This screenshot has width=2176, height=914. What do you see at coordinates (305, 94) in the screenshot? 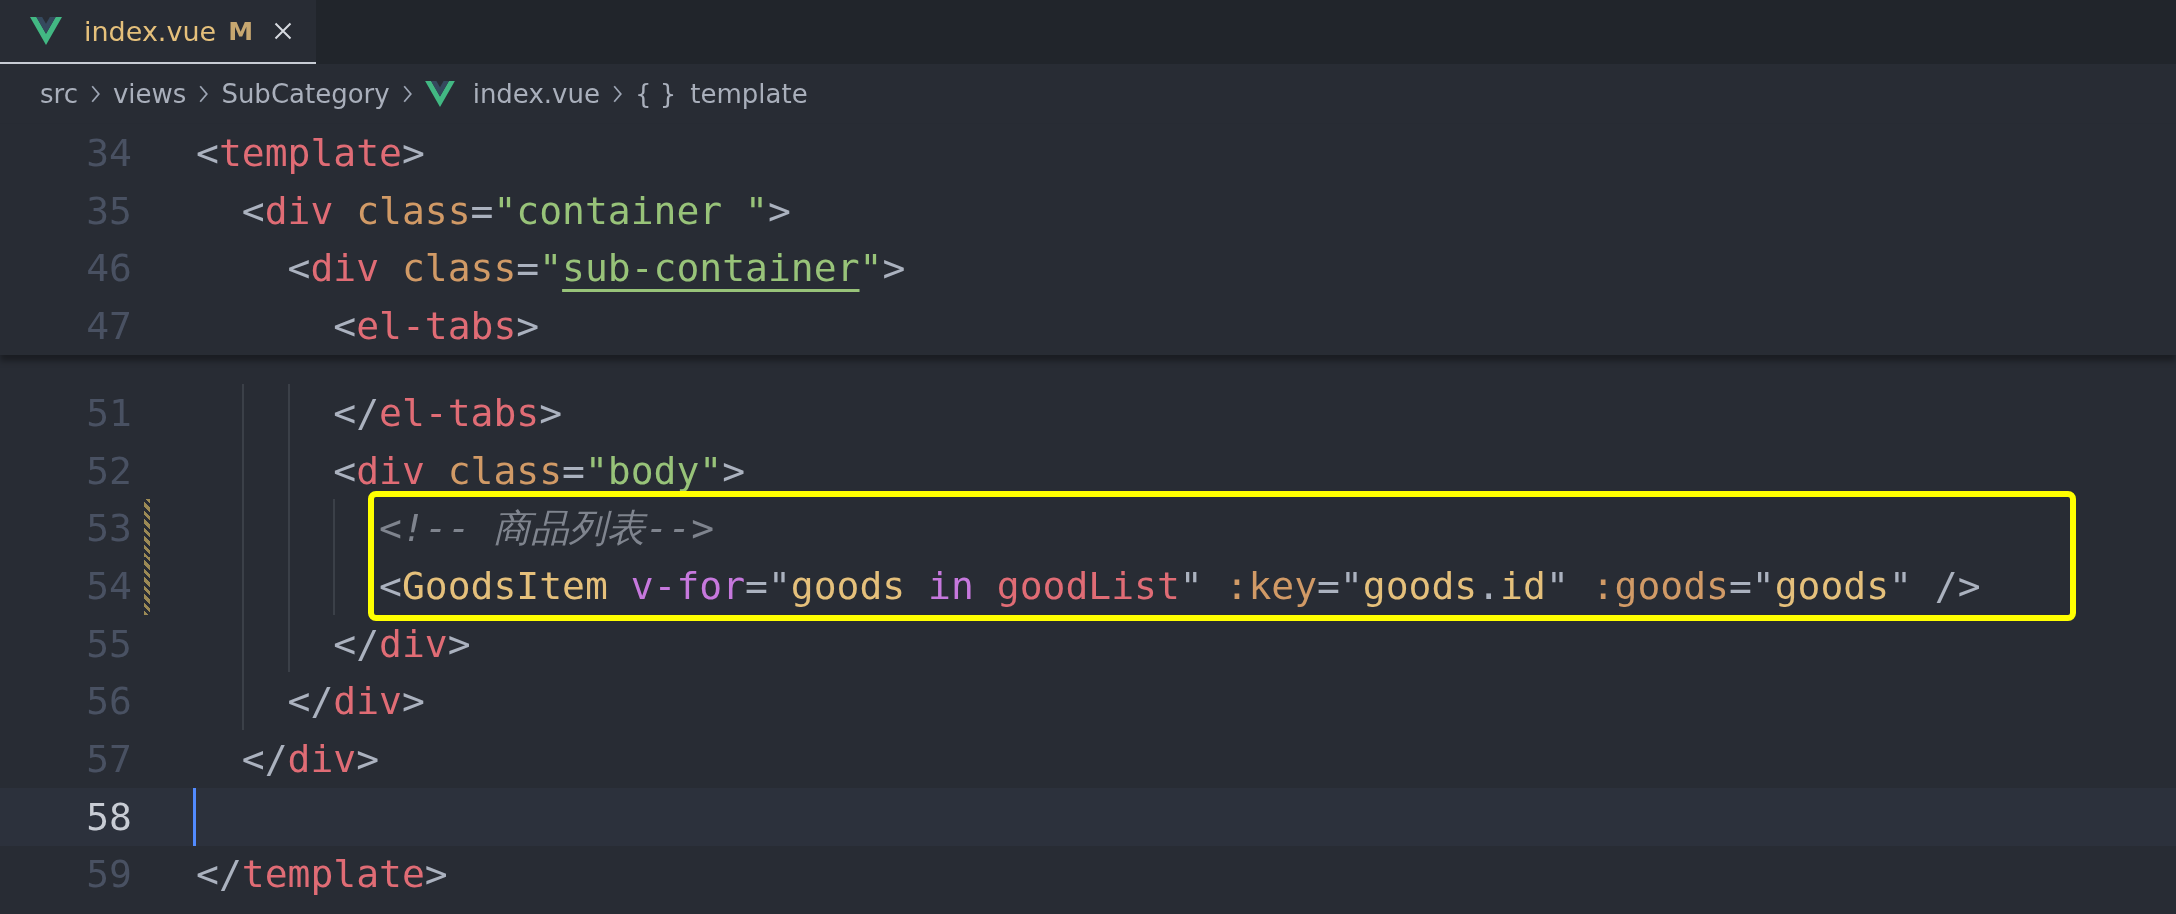
I see `breadcrumb-item: SubCategory` at bounding box center [305, 94].